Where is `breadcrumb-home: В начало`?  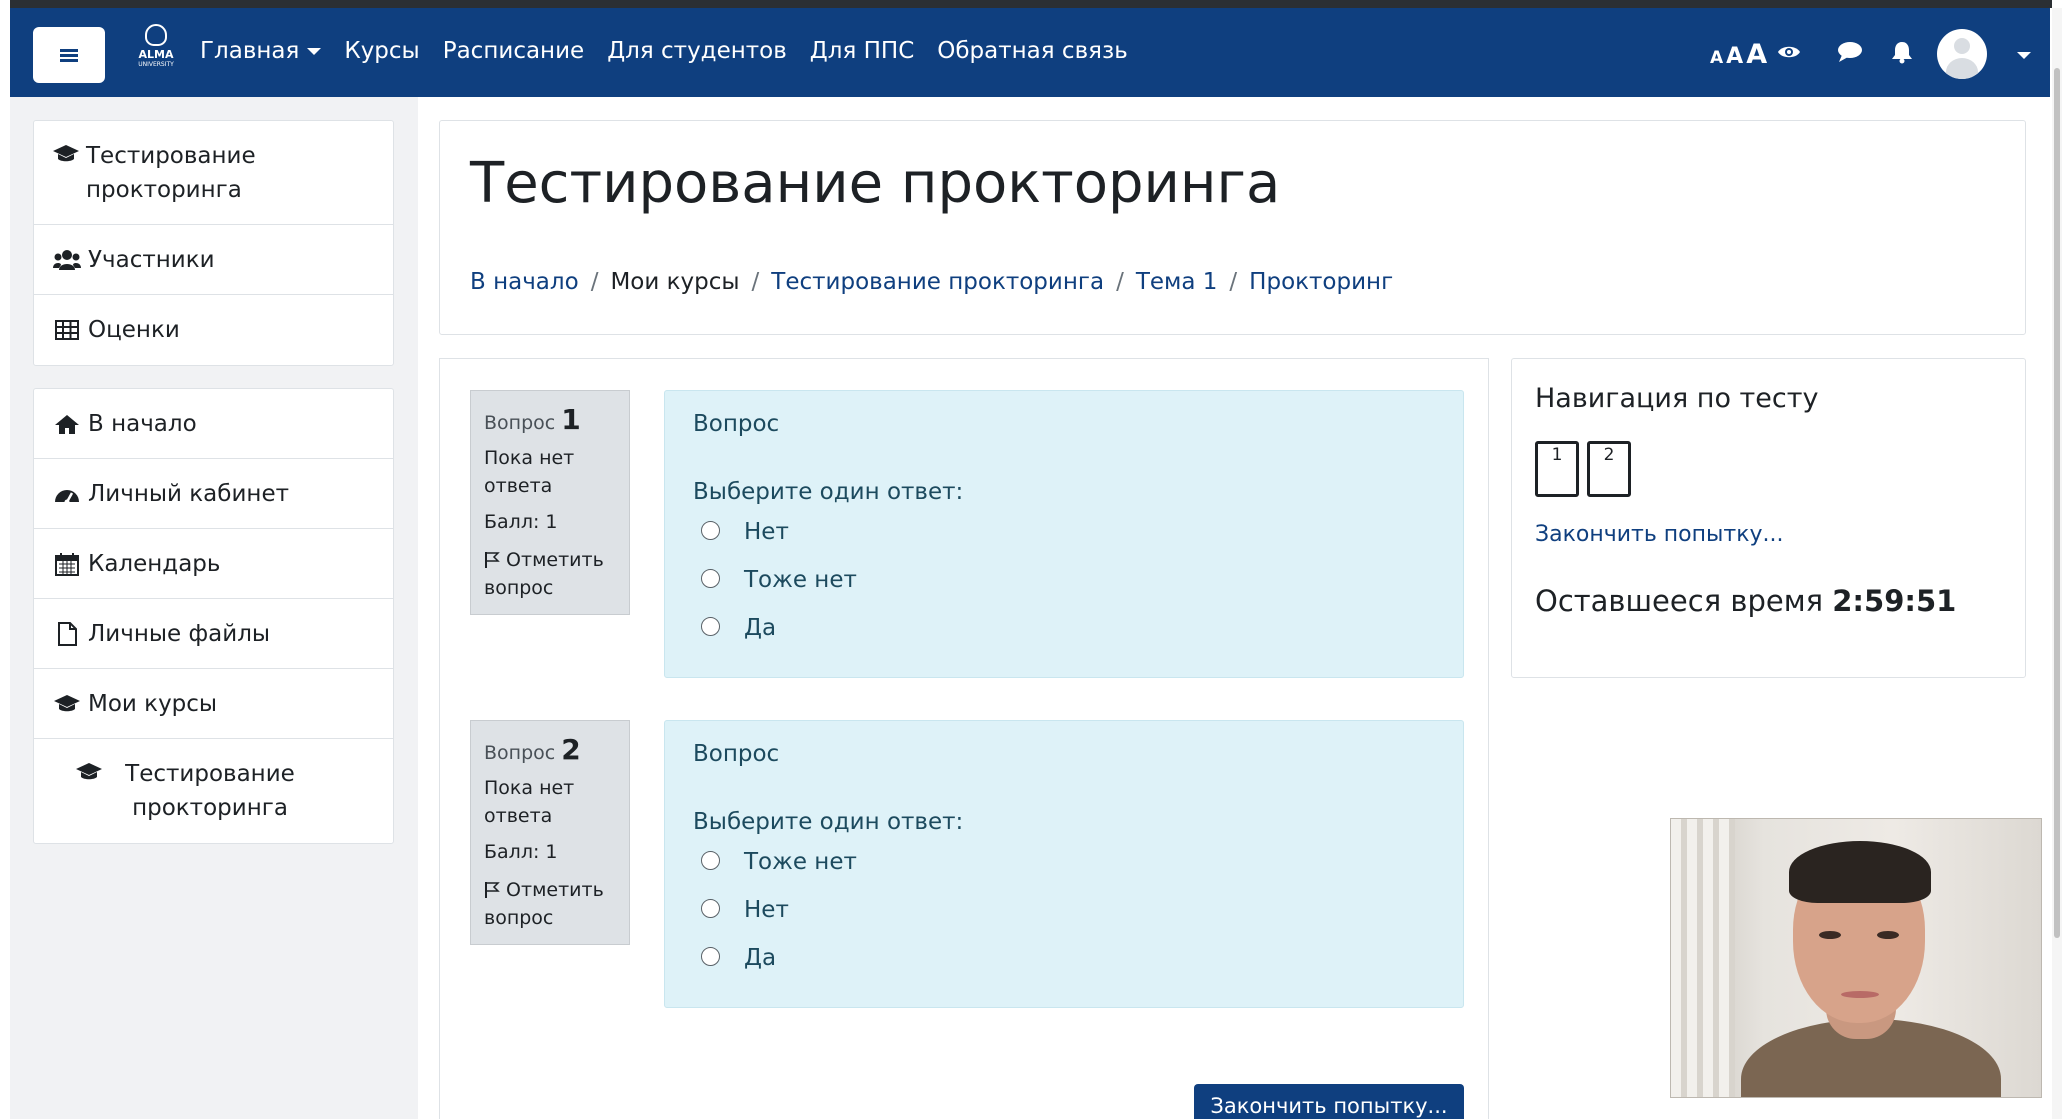
breadcrumb-home: В начало is located at coordinates (524, 282).